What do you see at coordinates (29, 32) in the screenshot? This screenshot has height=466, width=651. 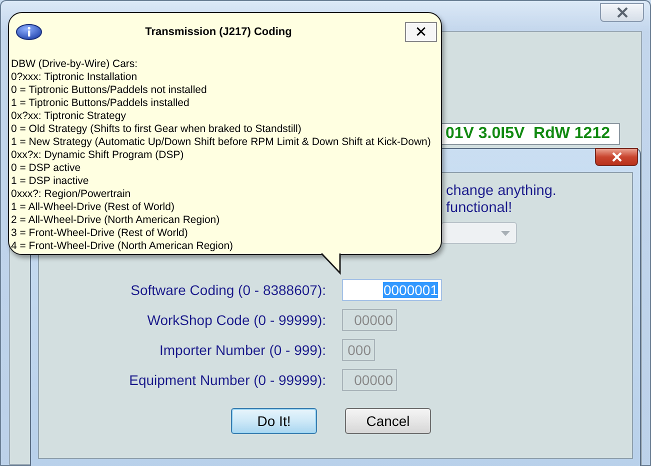 I see `info-icon` at bounding box center [29, 32].